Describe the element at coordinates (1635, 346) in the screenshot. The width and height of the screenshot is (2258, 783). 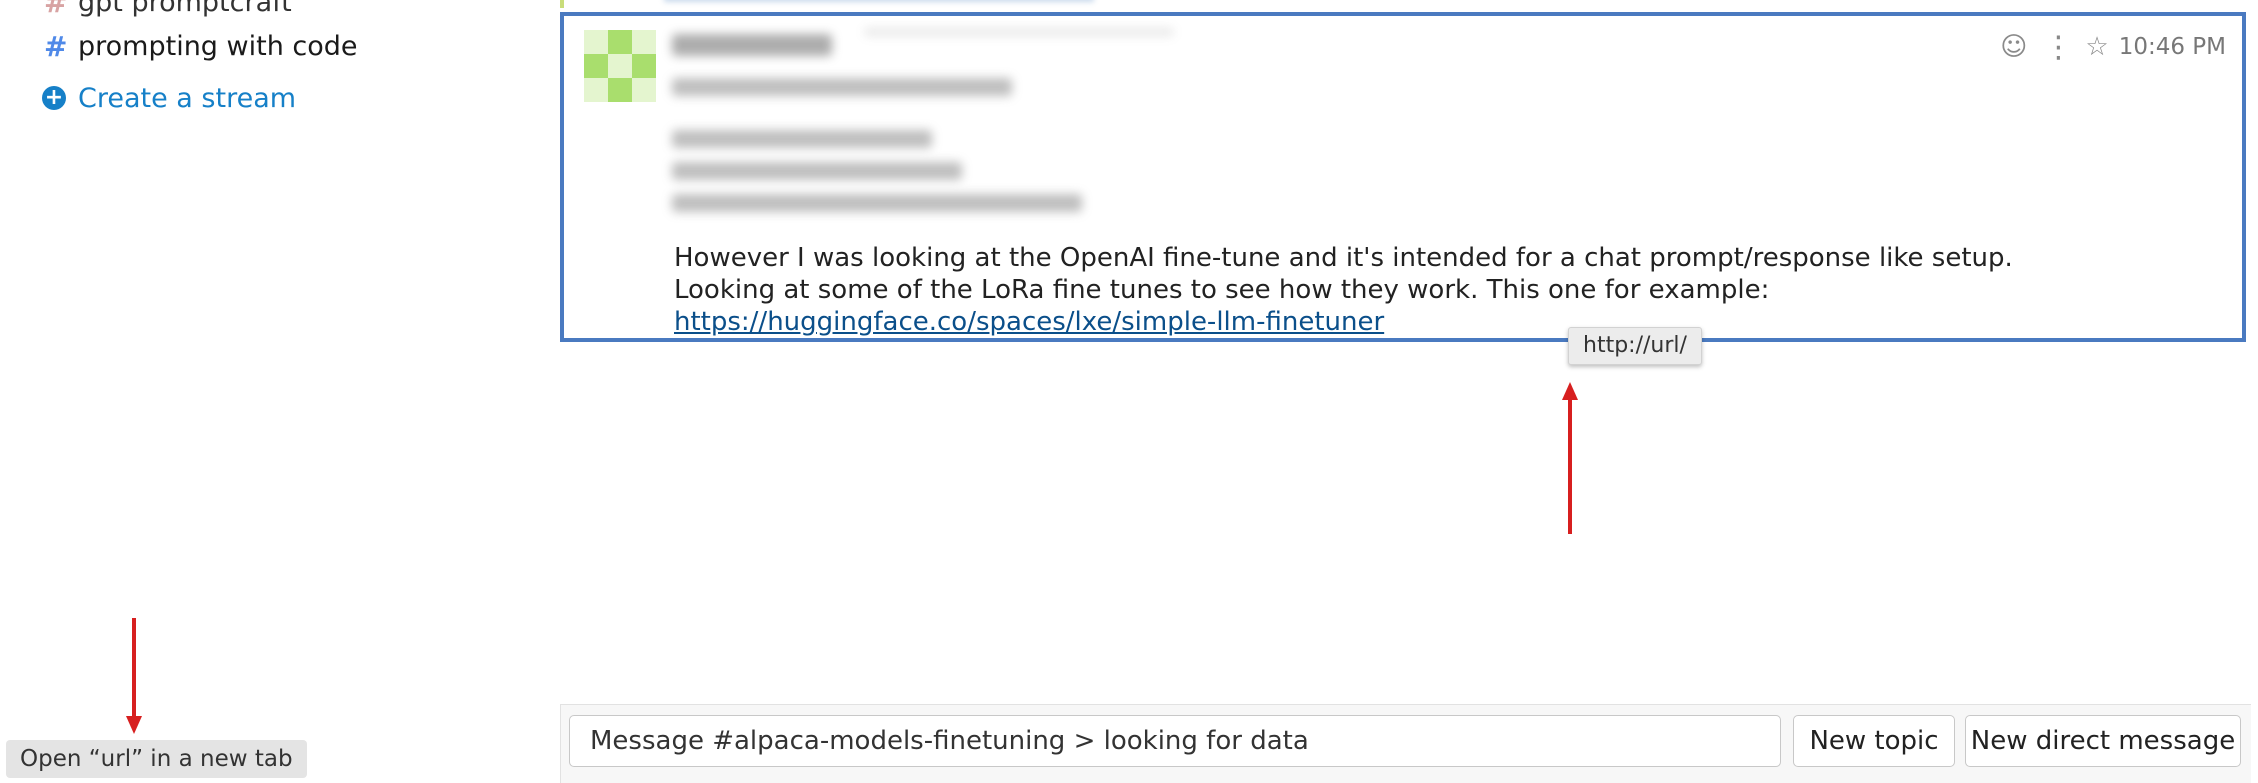
I see `link-tooltip: http://url/` at that location.